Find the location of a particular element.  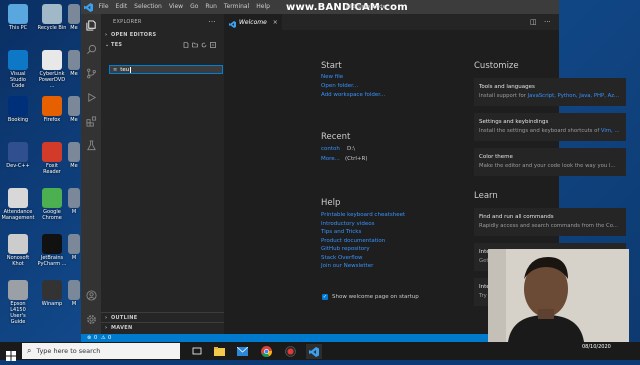

booking-icon is located at coordinates (18, 106).